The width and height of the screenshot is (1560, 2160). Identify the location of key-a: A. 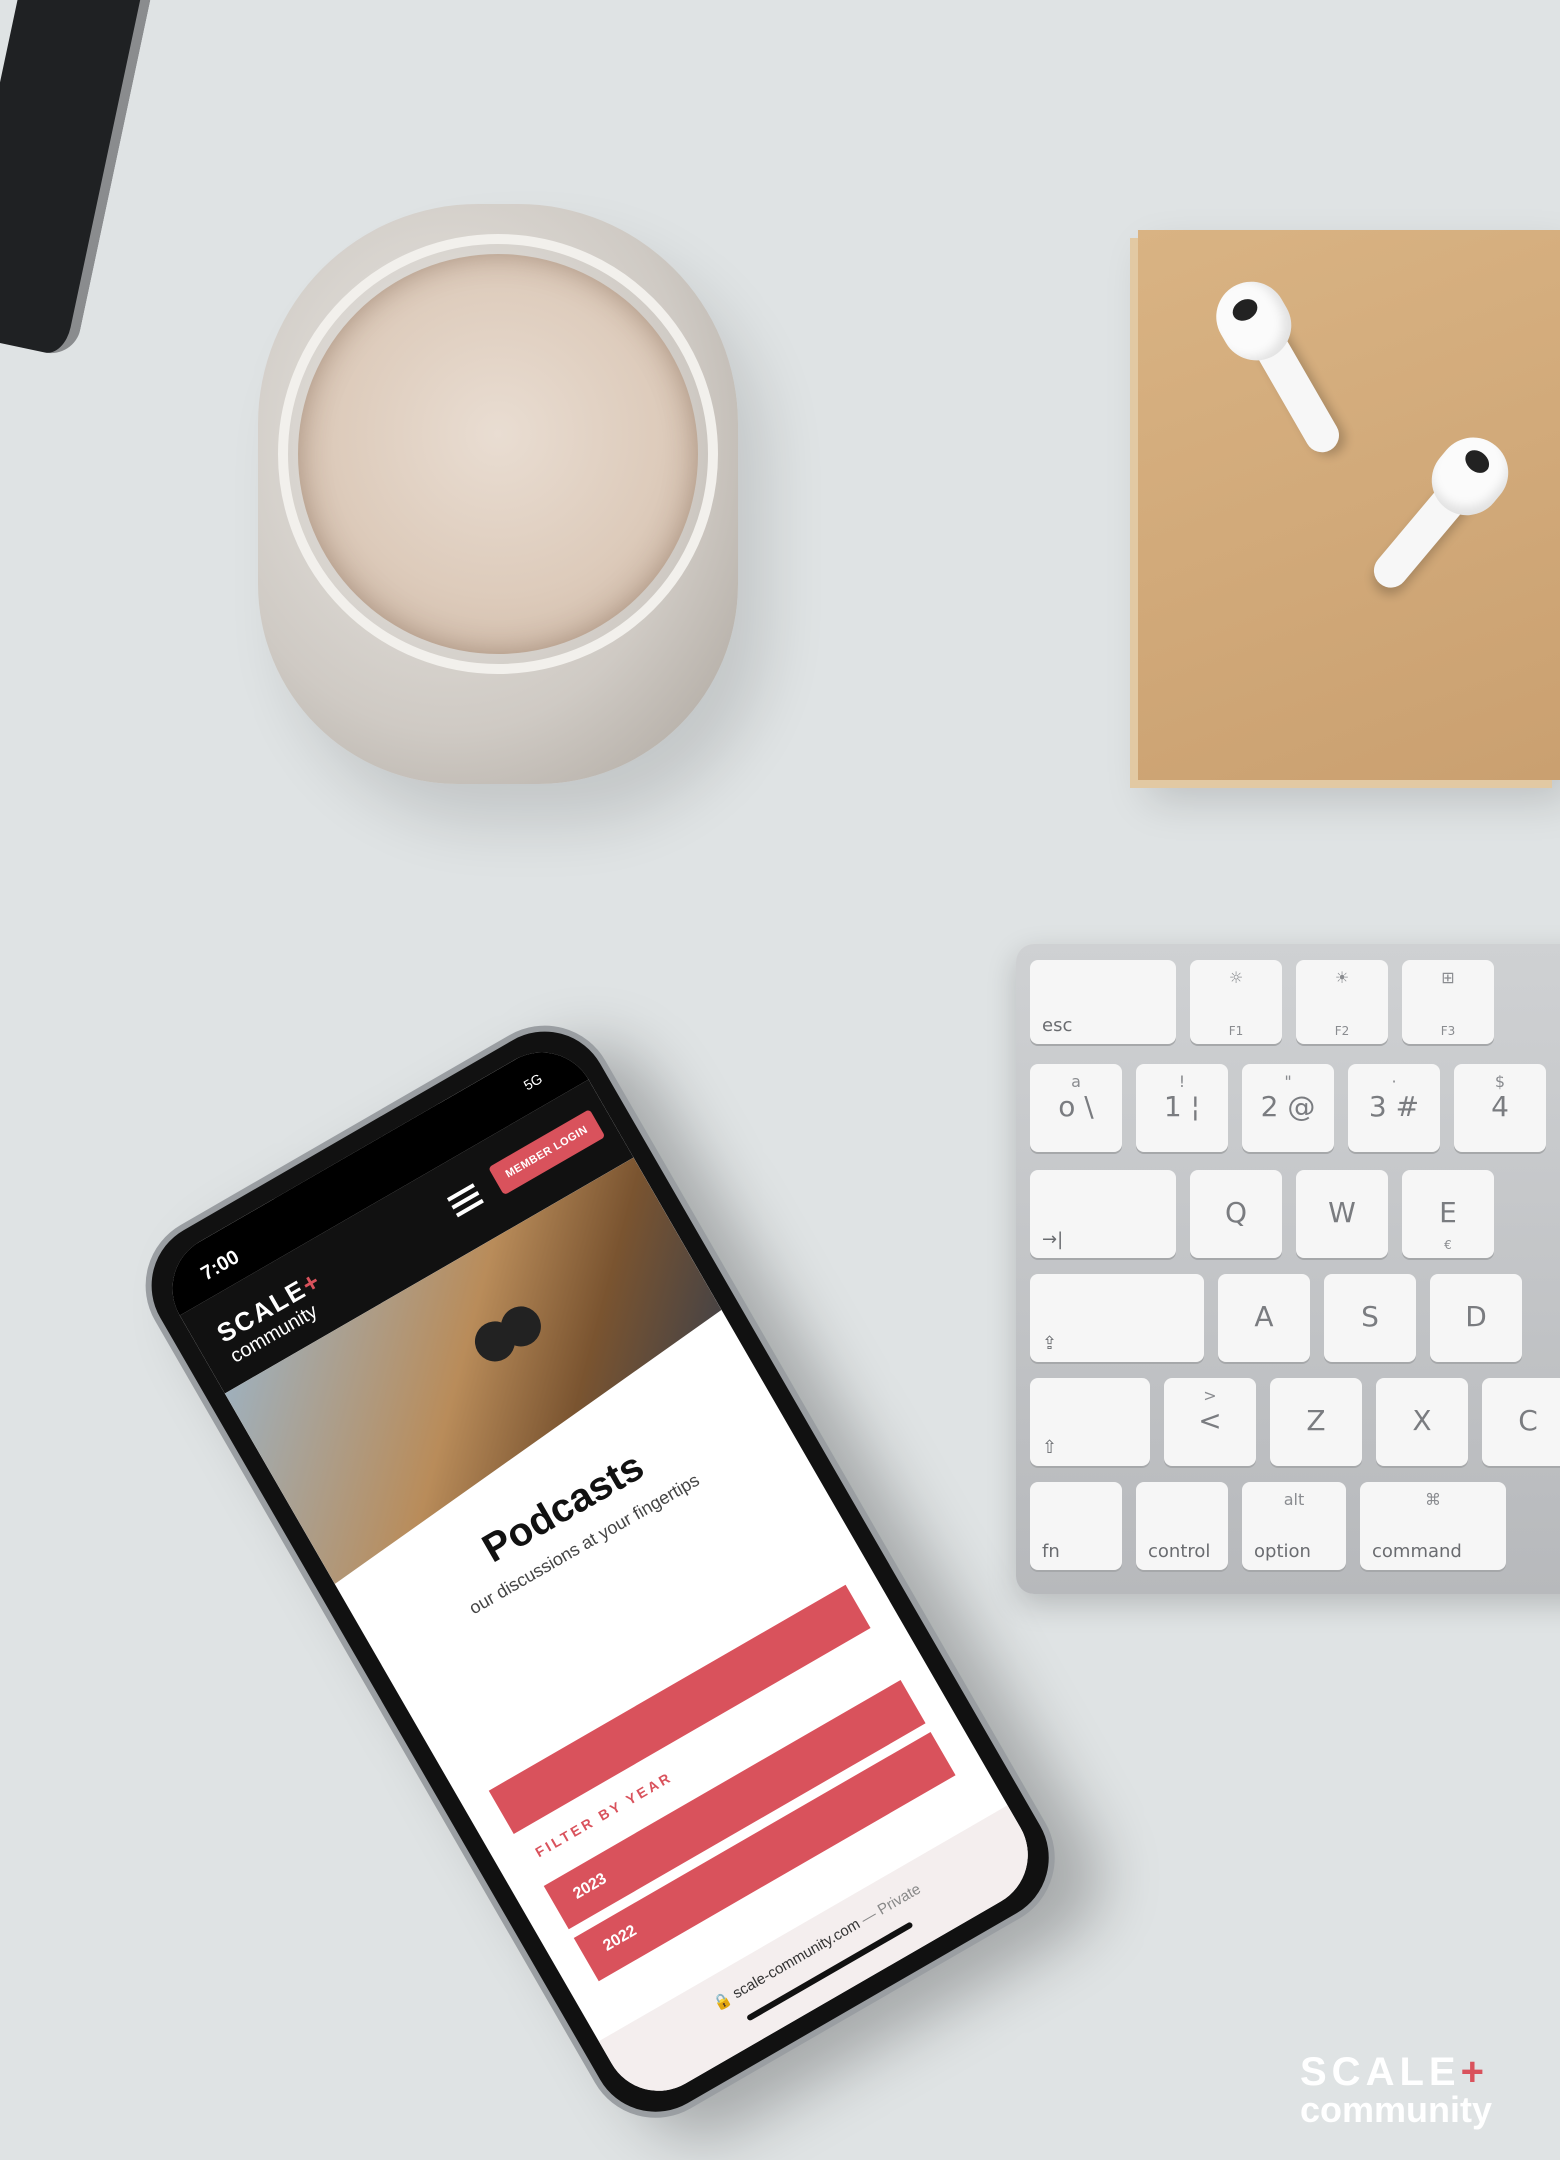
(1264, 1318).